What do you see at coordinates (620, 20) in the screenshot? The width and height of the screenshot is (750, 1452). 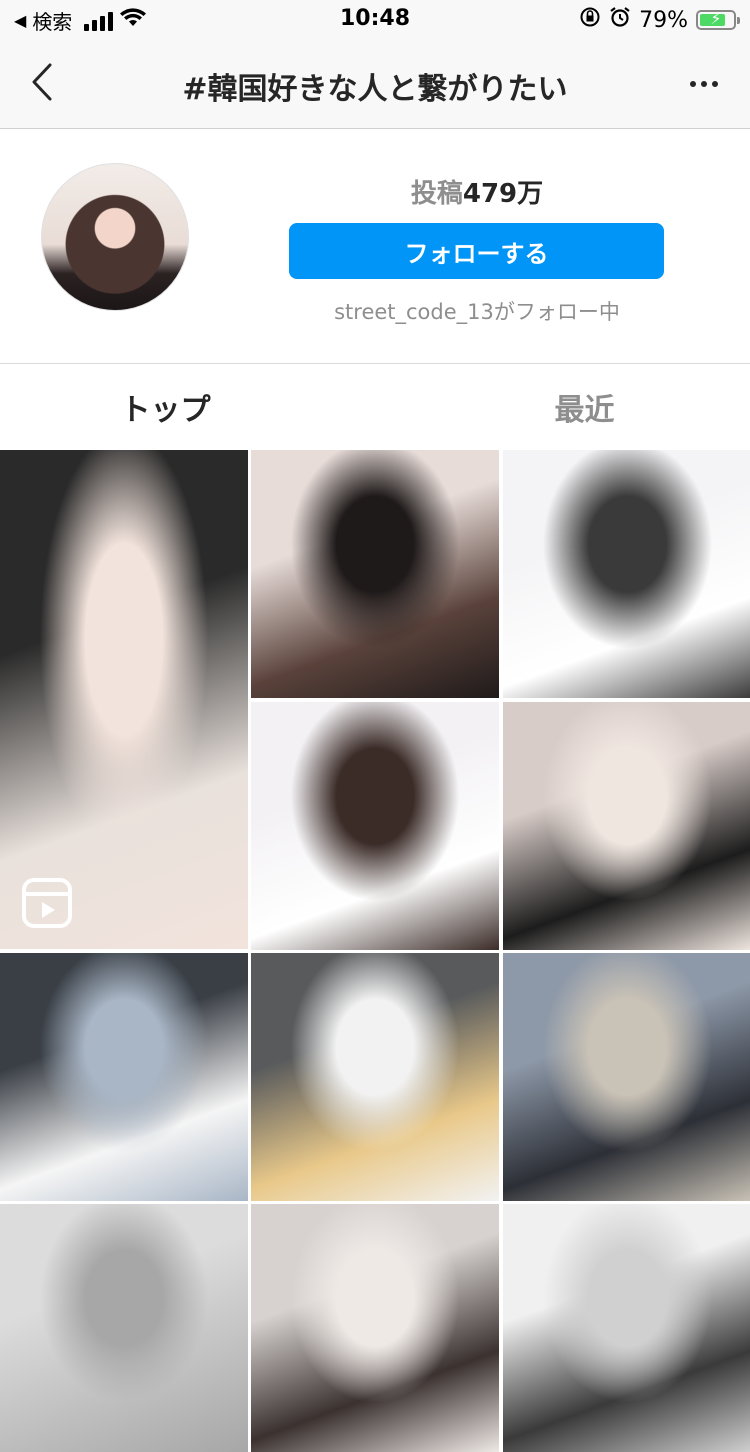 I see `alarm-icon` at bounding box center [620, 20].